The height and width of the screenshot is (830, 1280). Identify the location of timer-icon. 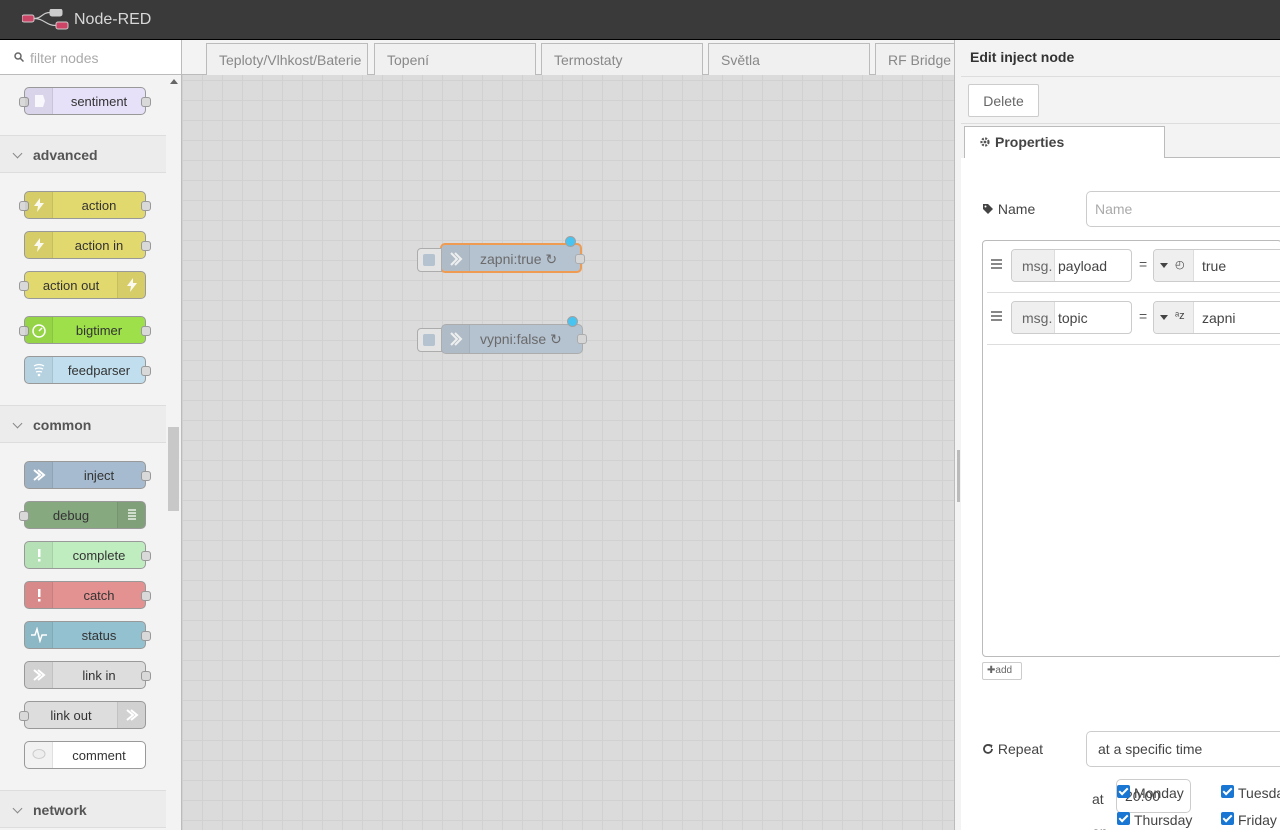
(39, 330).